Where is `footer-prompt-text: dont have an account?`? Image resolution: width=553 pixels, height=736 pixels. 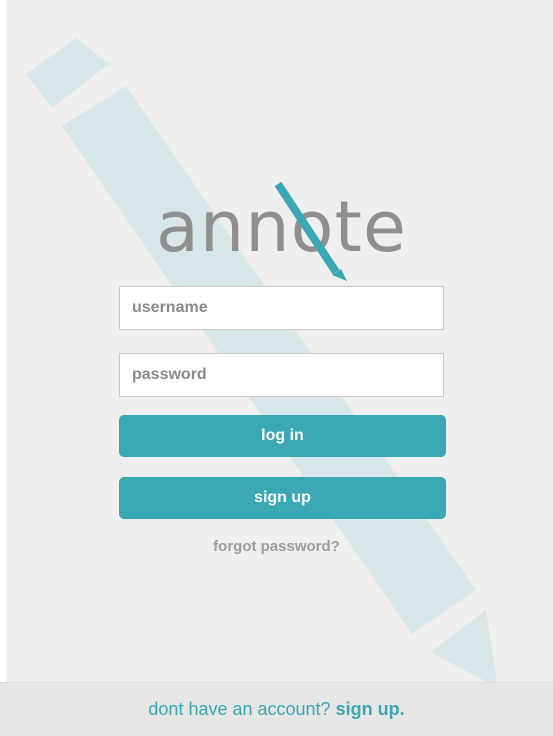
footer-prompt-text: dont have an account? is located at coordinates (239, 709).